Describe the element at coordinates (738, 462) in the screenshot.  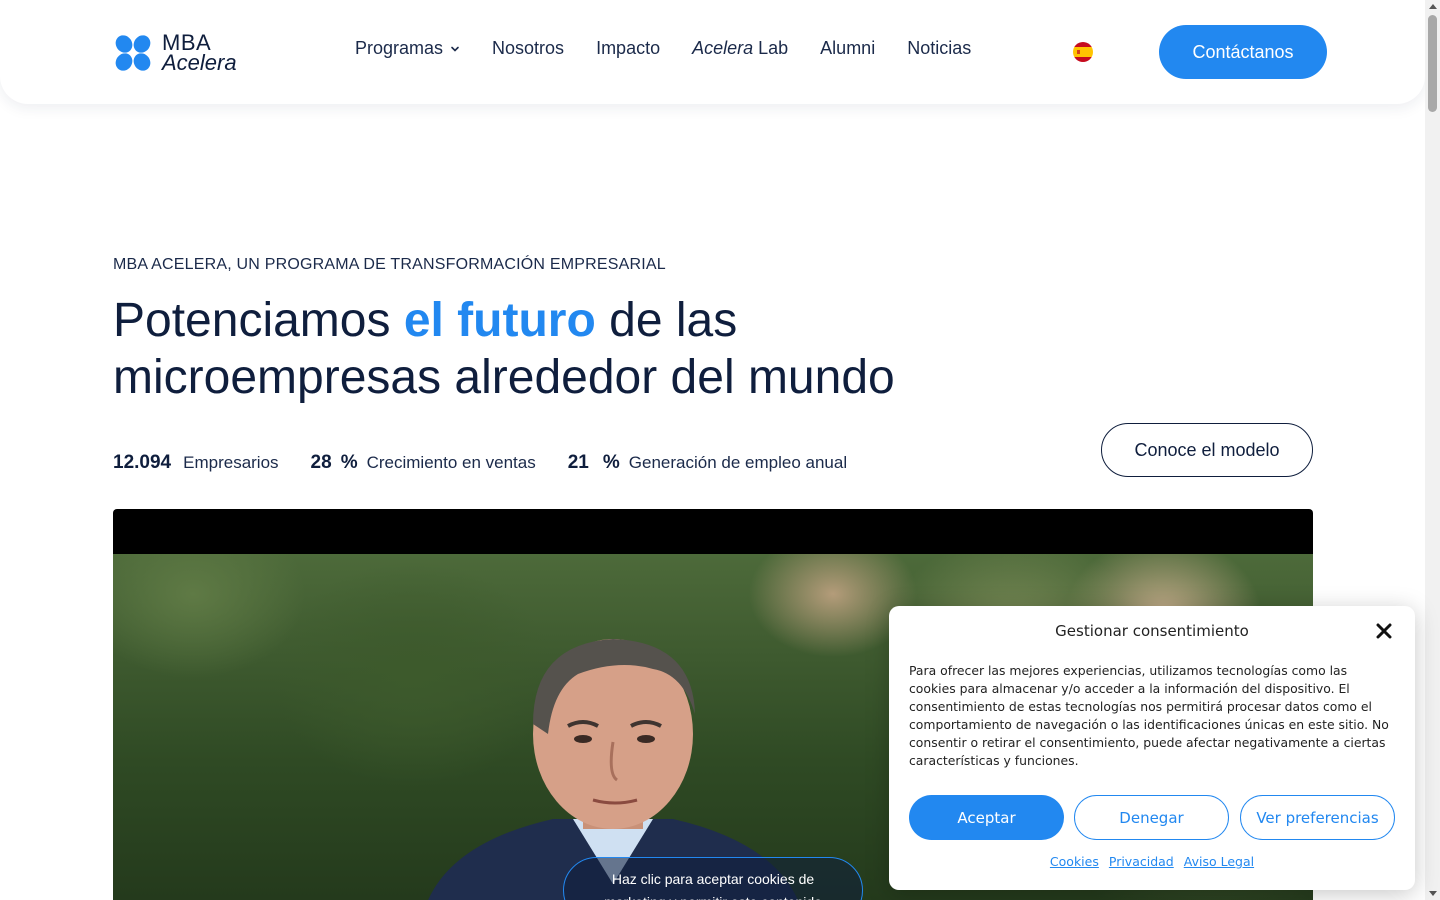
I see `stat-label: Generación de empleo anual` at that location.